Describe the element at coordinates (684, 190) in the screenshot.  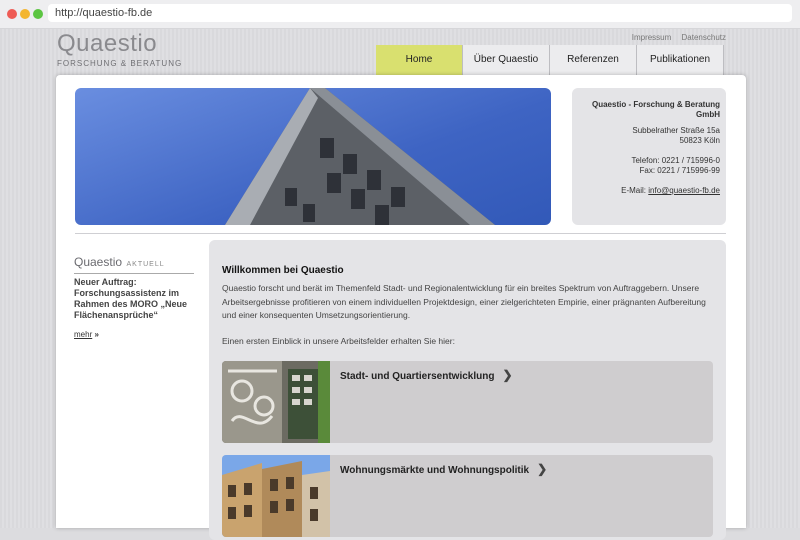
I see `email-link: info@quaestio-fb.de` at that location.